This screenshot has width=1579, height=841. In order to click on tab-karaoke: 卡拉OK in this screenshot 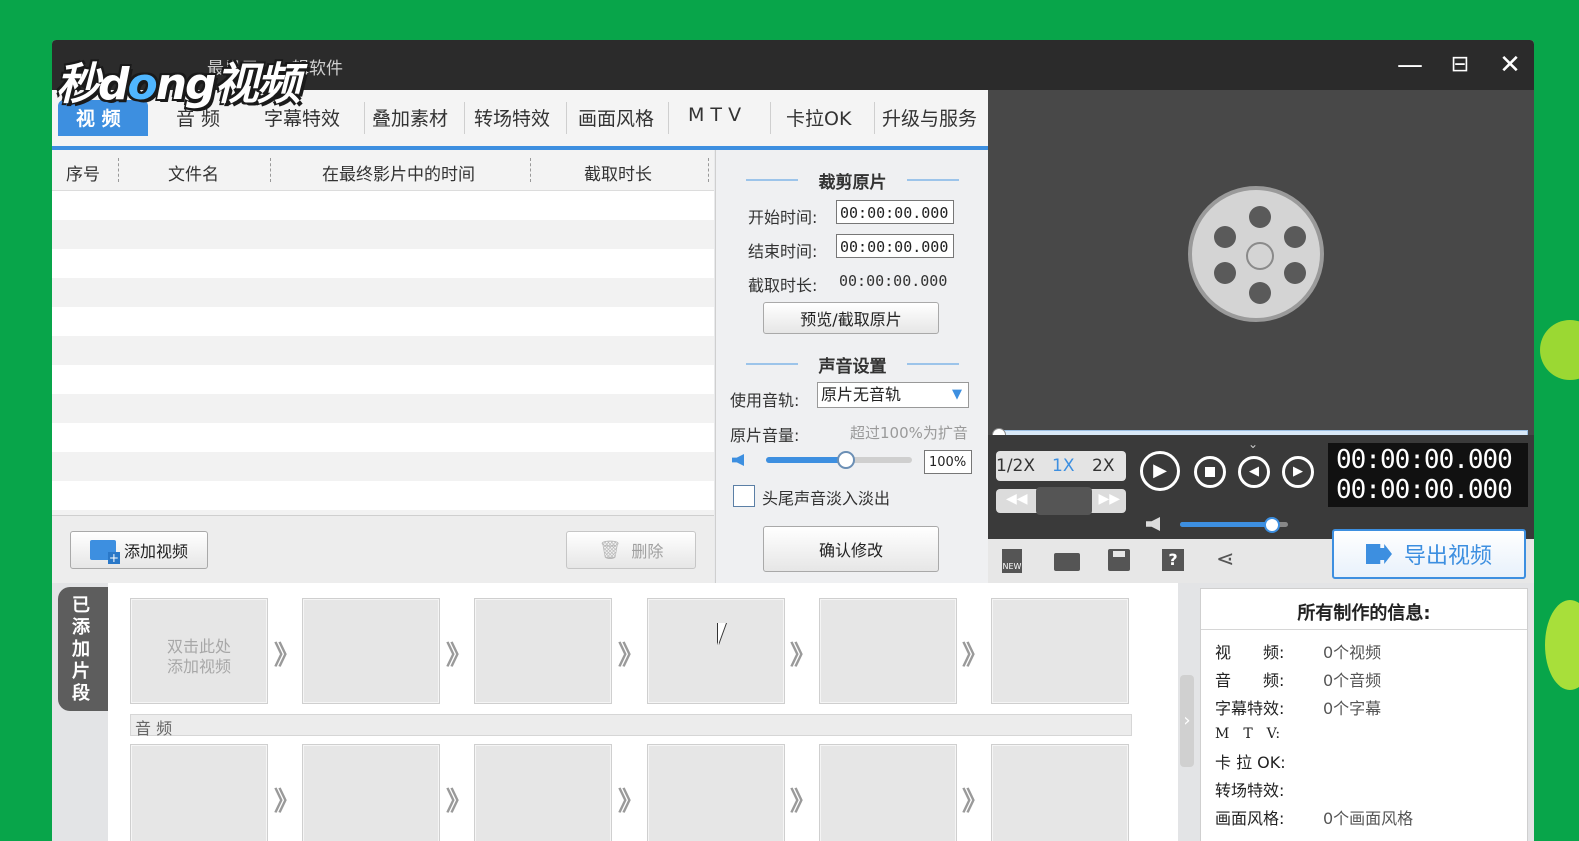, I will do `click(818, 117)`.